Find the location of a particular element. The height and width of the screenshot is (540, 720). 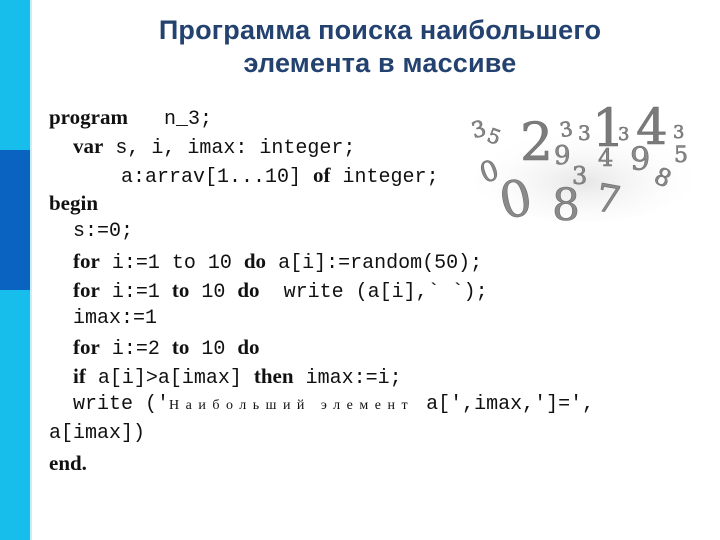

code-line: s:=0; is located at coordinates (321, 232).